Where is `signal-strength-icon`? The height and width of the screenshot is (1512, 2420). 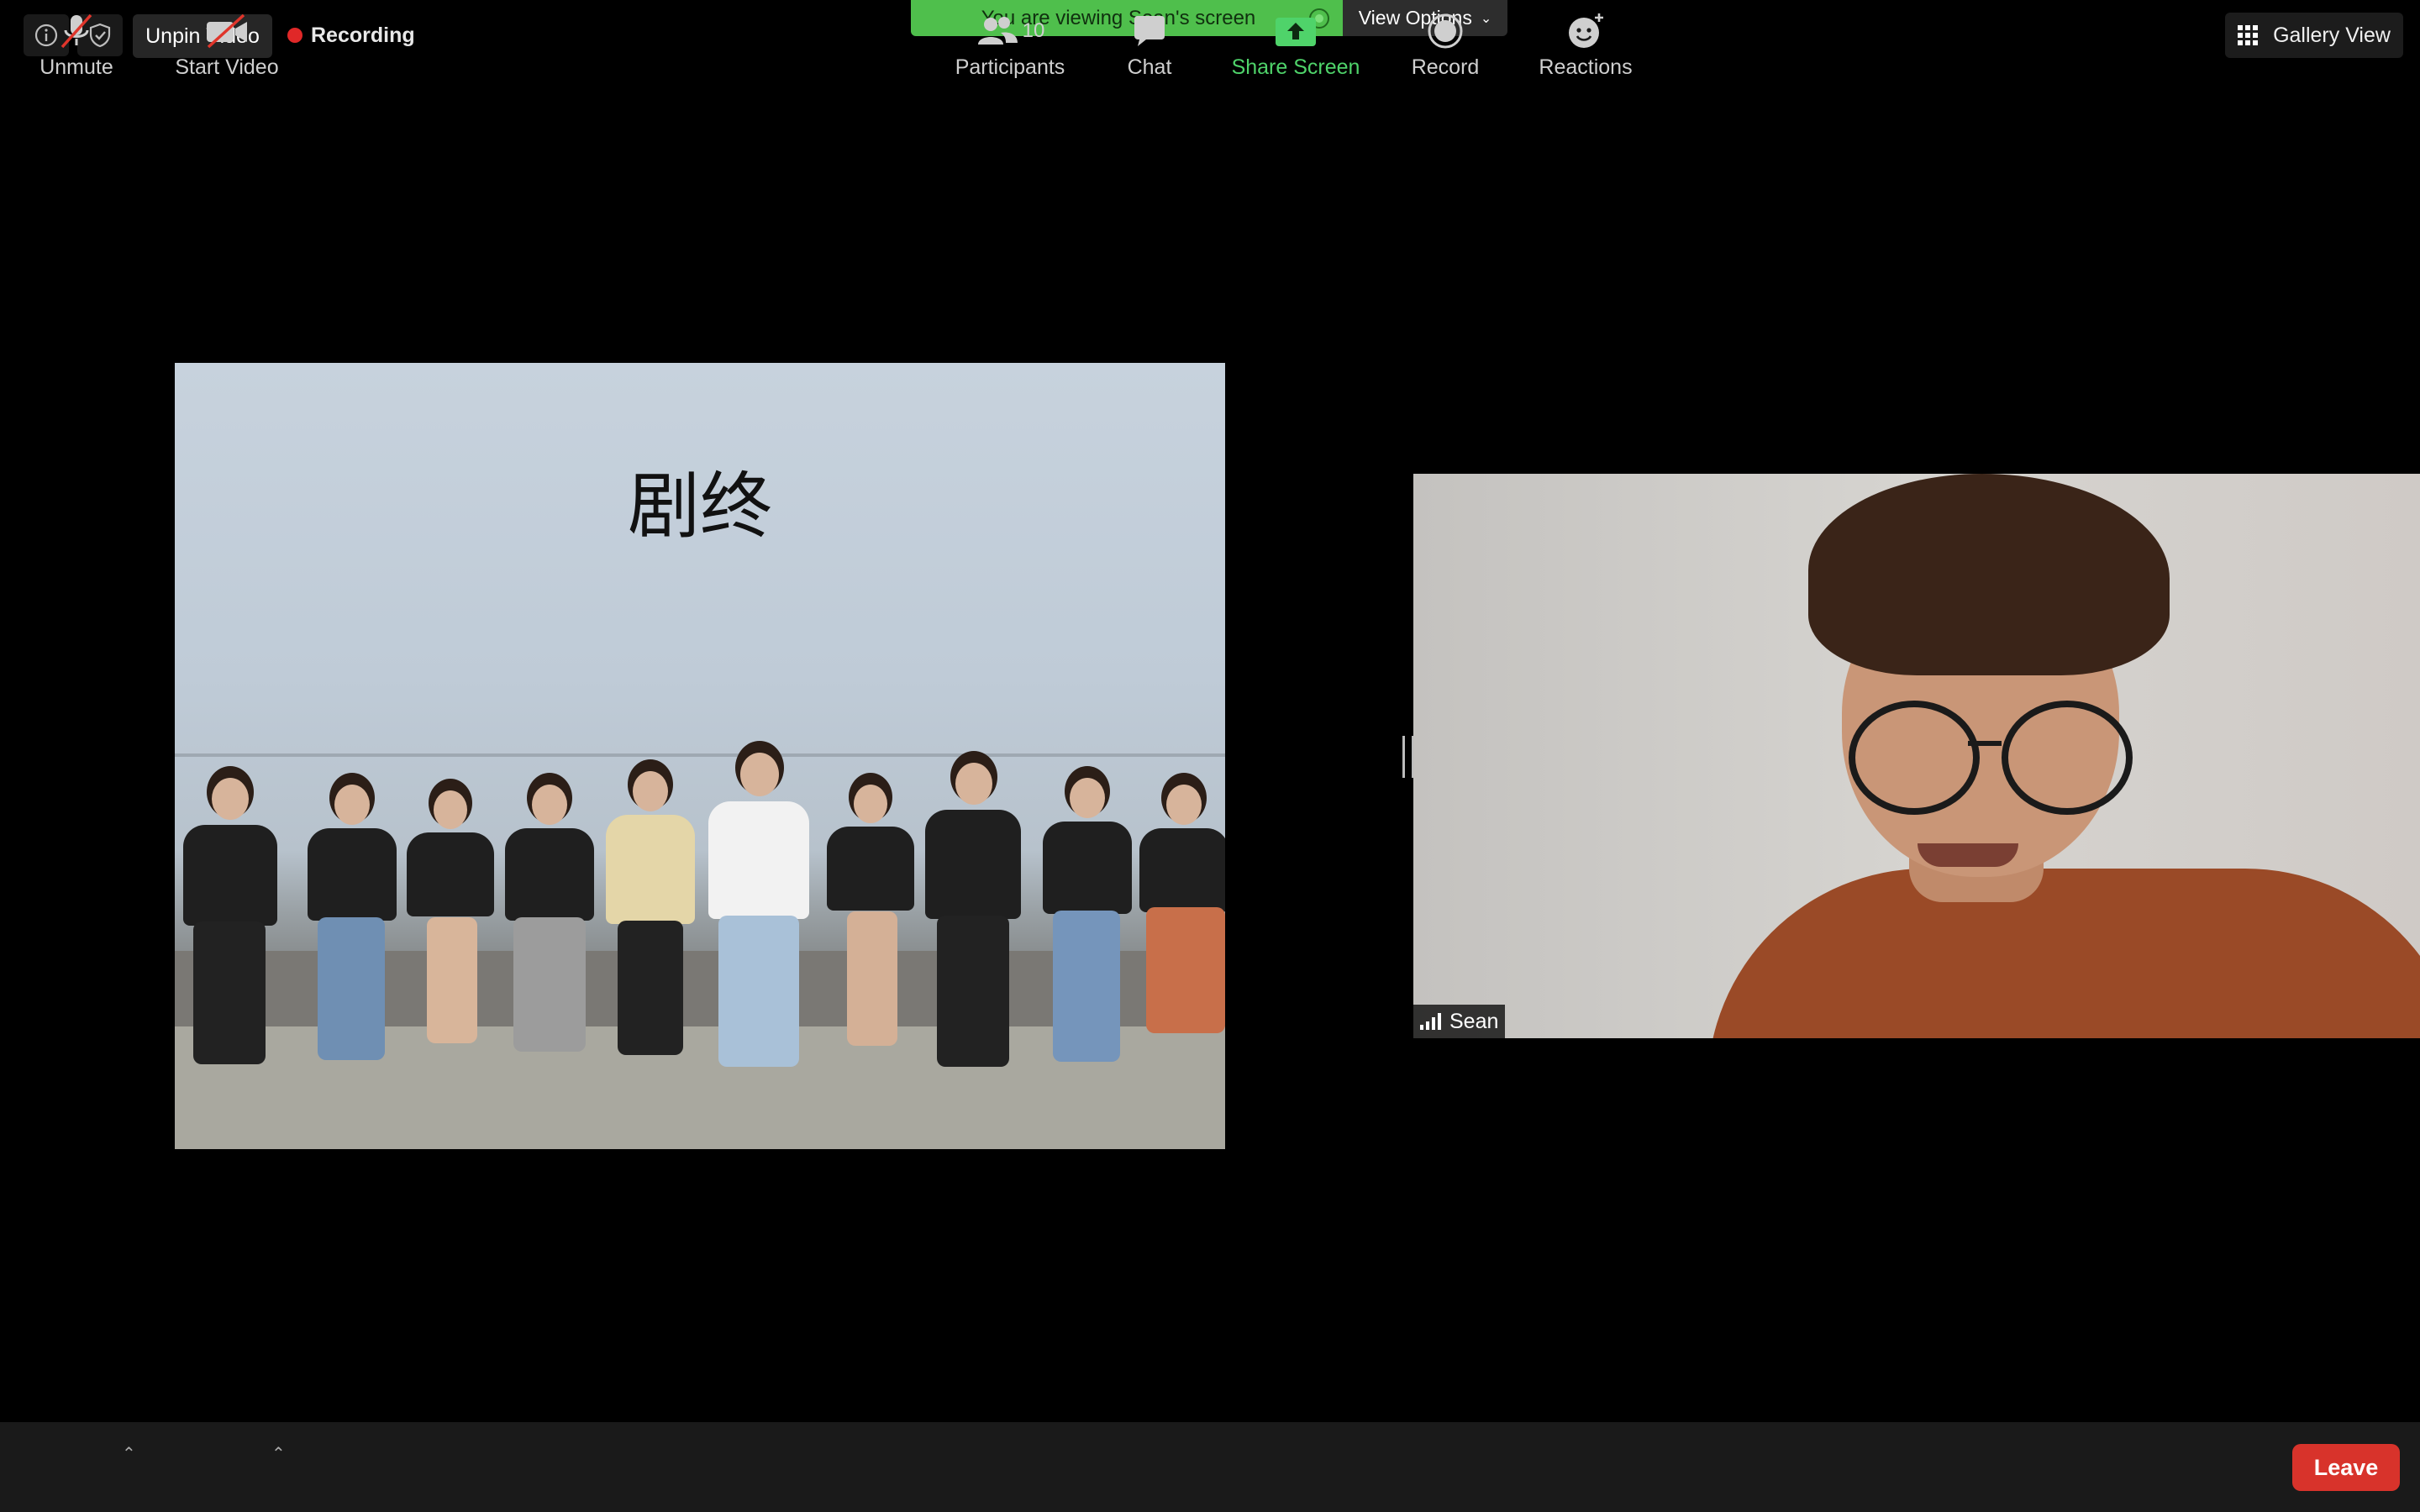 signal-strength-icon is located at coordinates (1430, 1021).